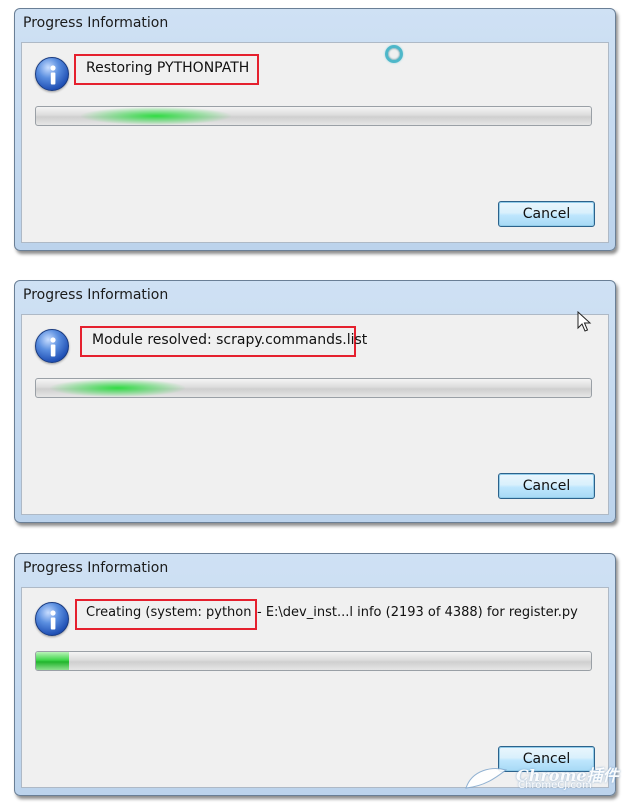  Describe the element at coordinates (230, 340) in the screenshot. I see `progress-message: Module resolved: scrapy.commands.list` at that location.